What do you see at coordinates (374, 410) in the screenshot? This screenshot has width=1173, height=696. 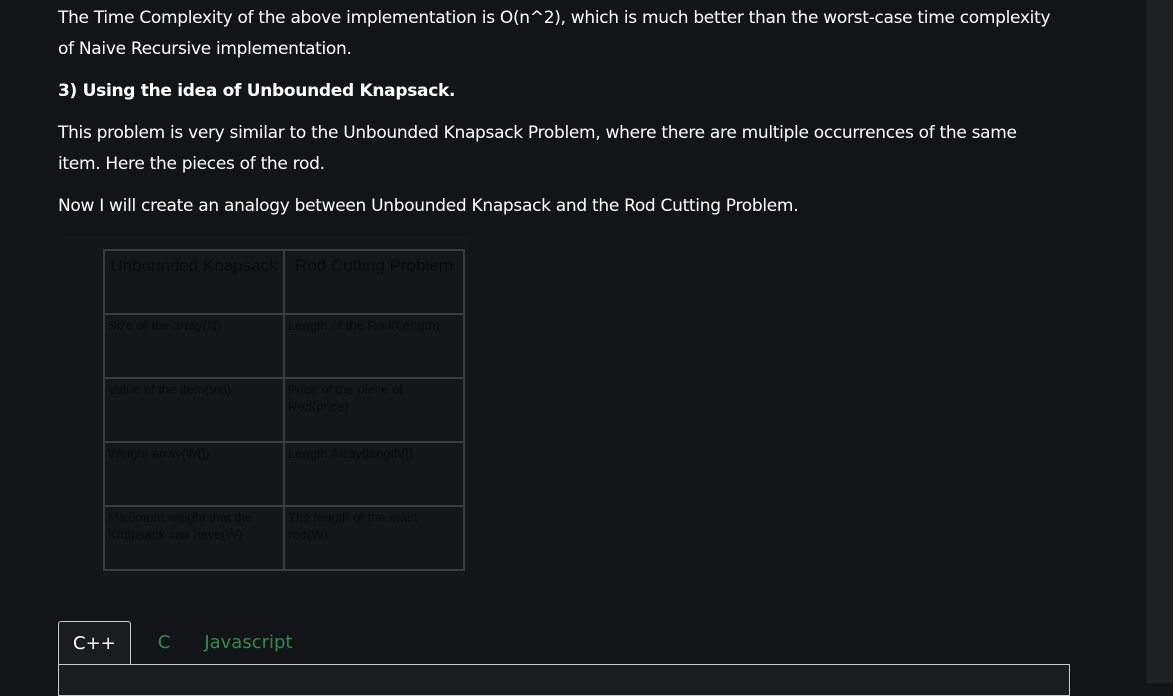 I see `table-cell: Price of the piece of Rod(price)` at bounding box center [374, 410].